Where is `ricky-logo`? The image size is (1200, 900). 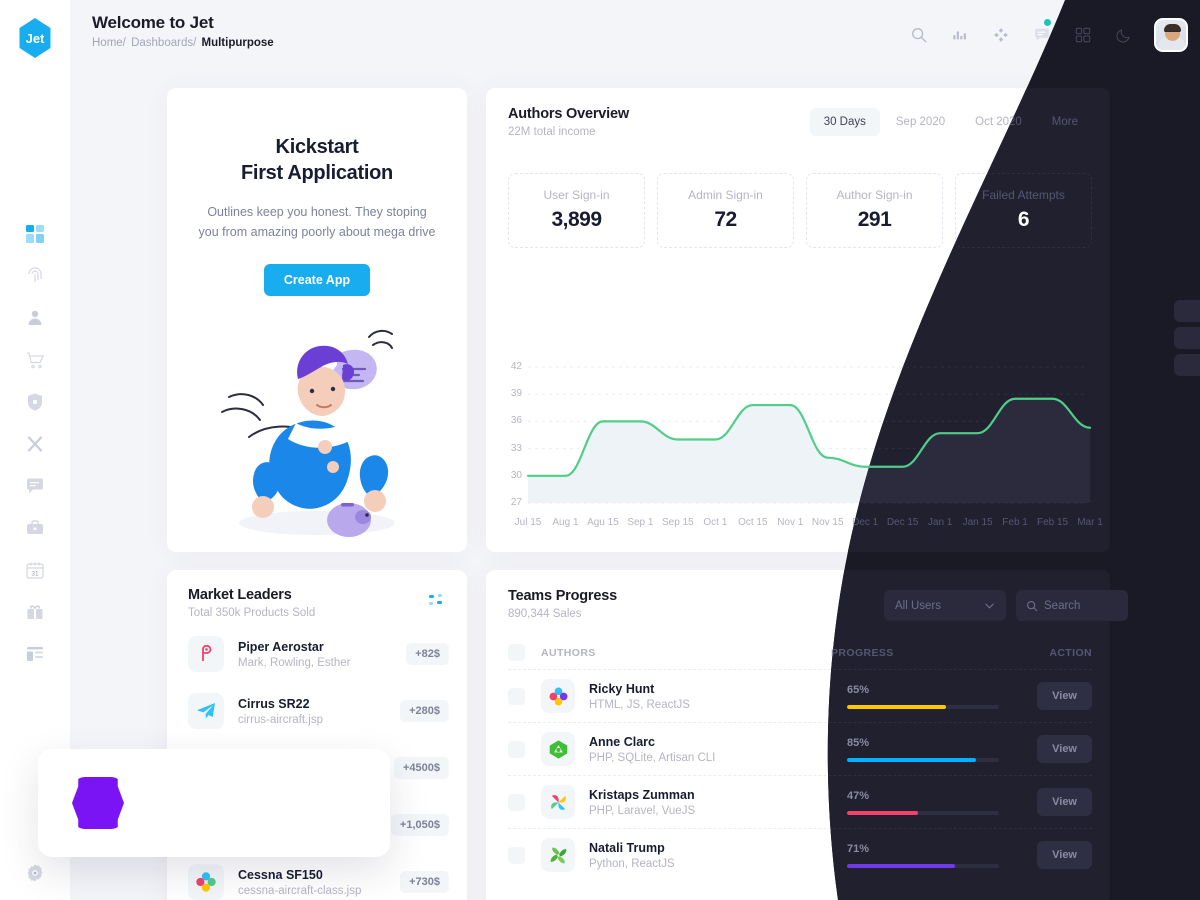 ricky-logo is located at coordinates (558, 696).